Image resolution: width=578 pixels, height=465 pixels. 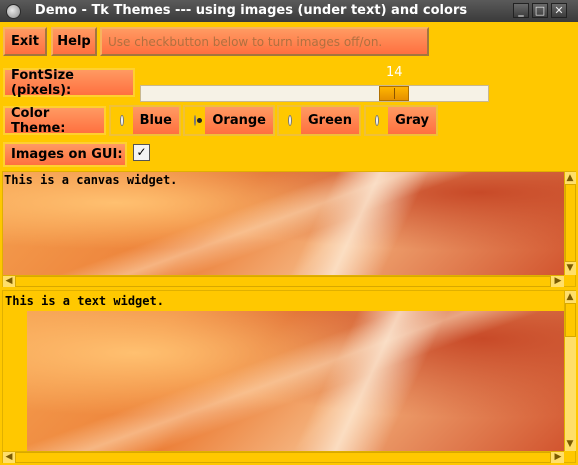 What do you see at coordinates (559, 10) in the screenshot?
I see `close-button: ✕` at bounding box center [559, 10].